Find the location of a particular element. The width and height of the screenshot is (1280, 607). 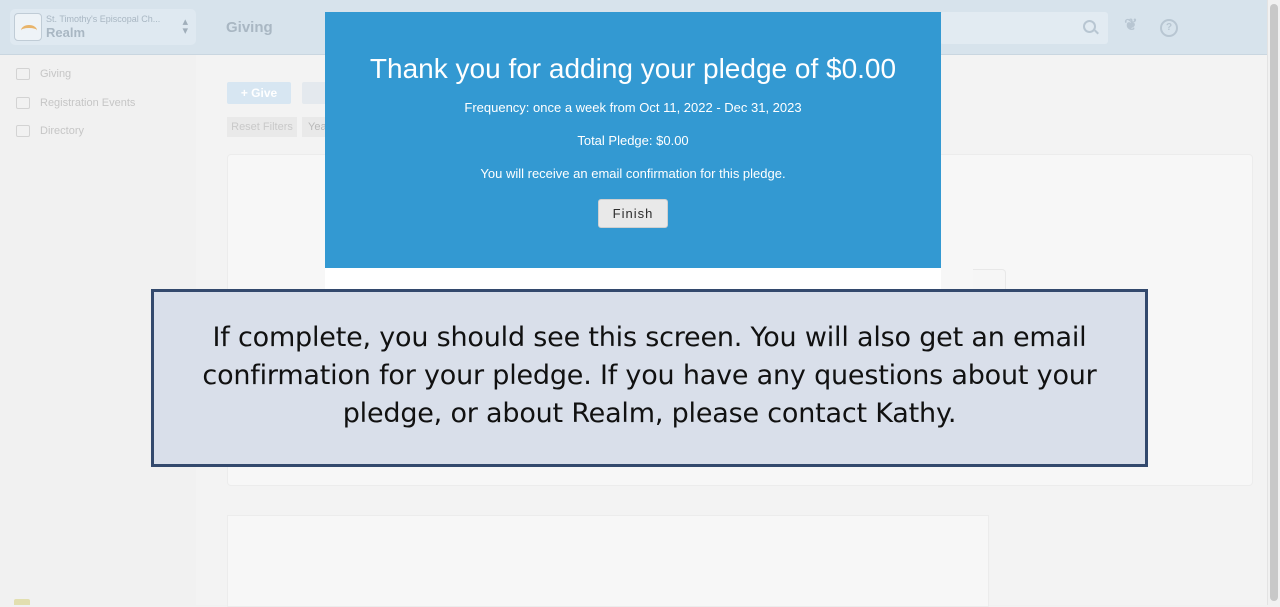

reset-filters-button: Reset Filters is located at coordinates (262, 127).